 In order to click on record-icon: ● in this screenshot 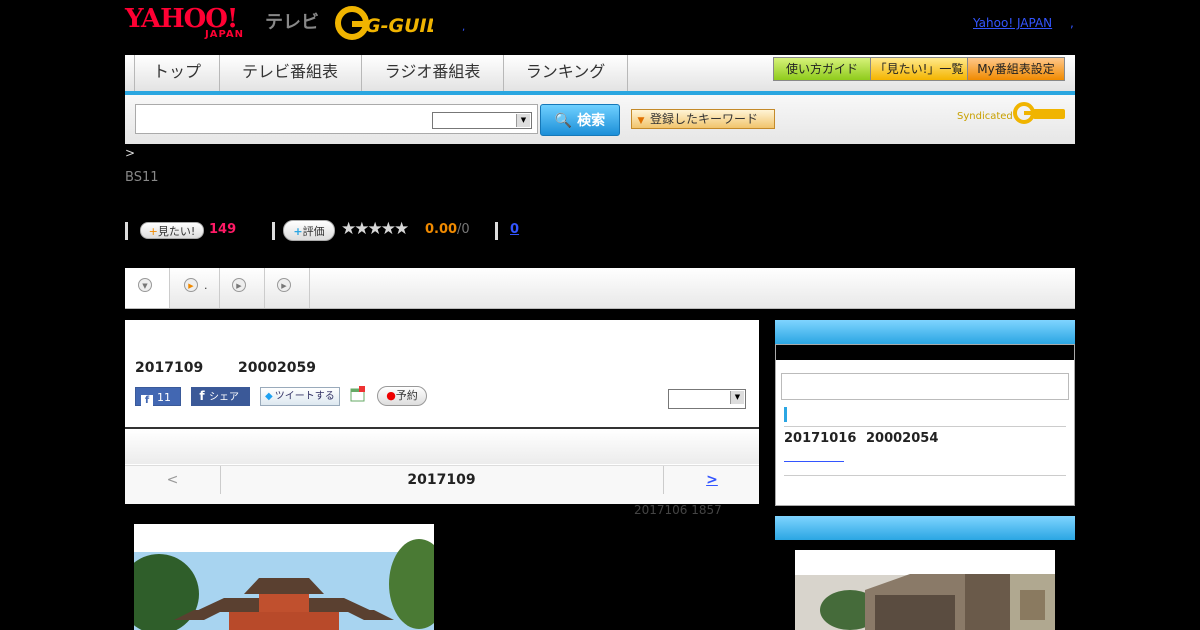, I will do `click(391, 395)`.